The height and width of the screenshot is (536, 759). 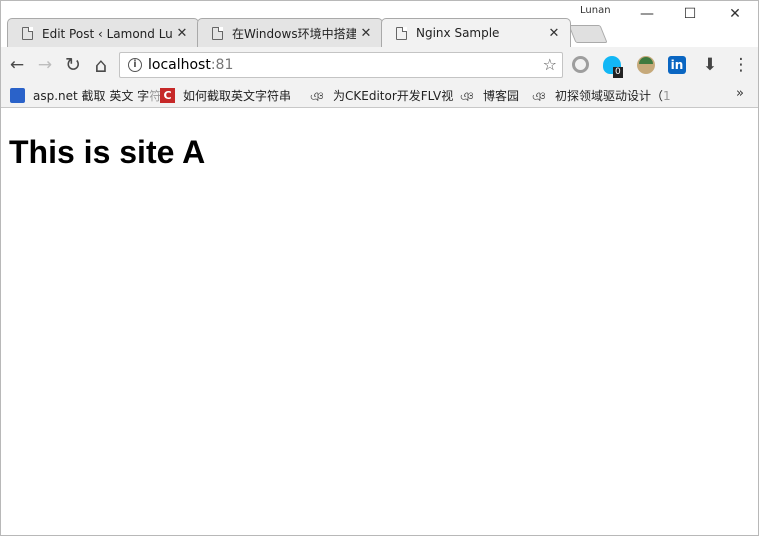 What do you see at coordinates (667, 95) in the screenshot?
I see `bookmark-label-fade: 1` at bounding box center [667, 95].